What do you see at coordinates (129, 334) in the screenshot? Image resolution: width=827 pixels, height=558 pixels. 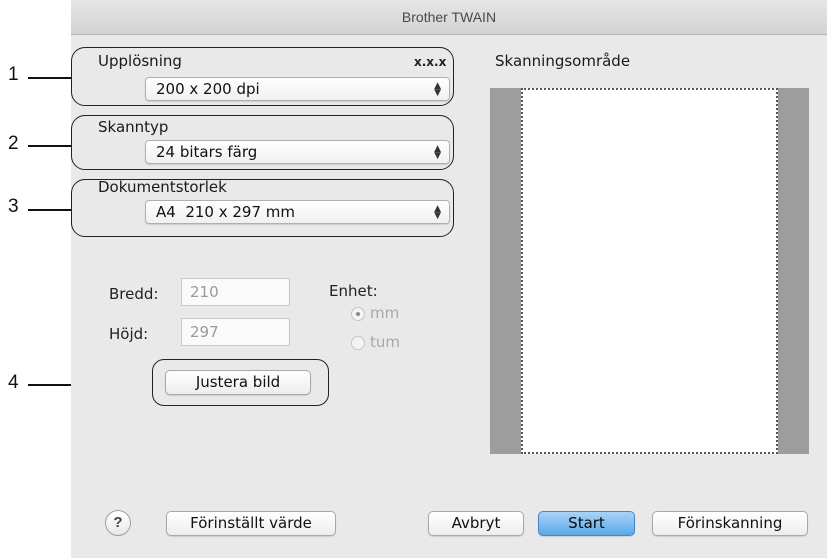 I see `height-label: Höjd:` at bounding box center [129, 334].